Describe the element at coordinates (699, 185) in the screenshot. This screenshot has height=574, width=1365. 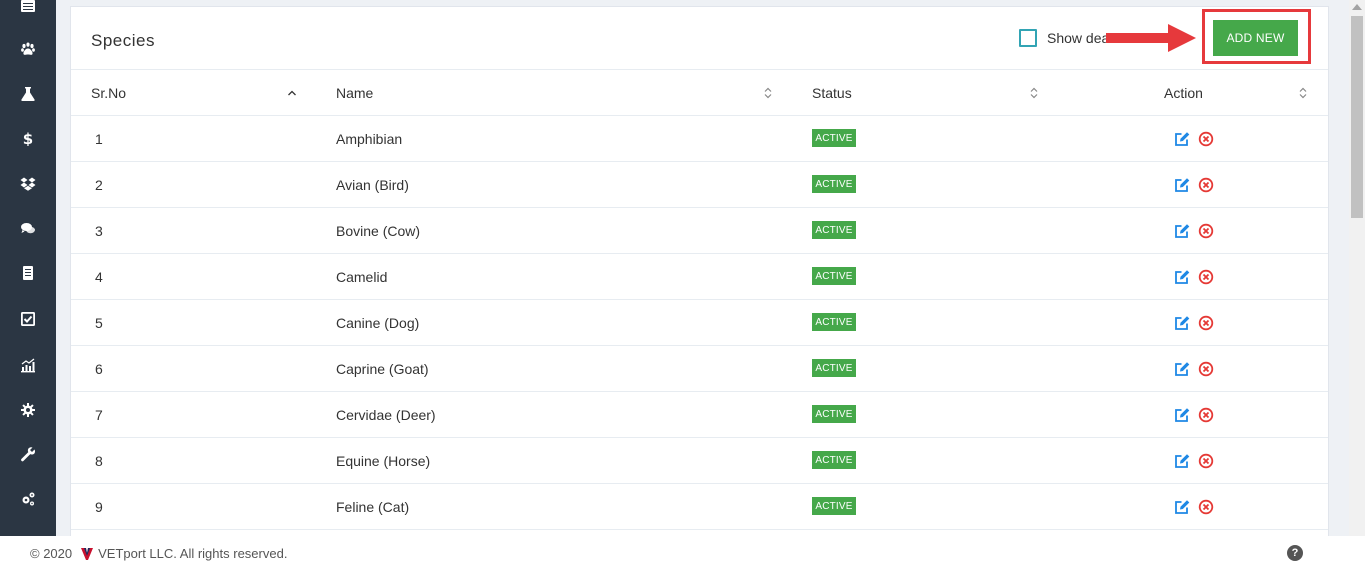
I see `table-row: 2 Avian (Bird) ACTIVE` at that location.